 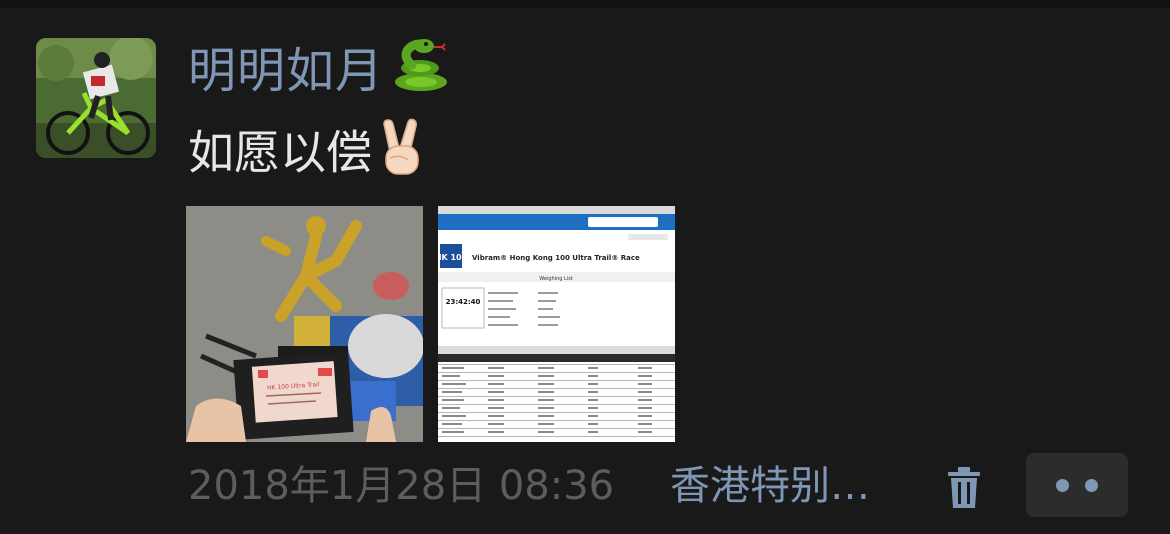 I want to click on message-text: 如愿以偿, so click(x=280, y=152).